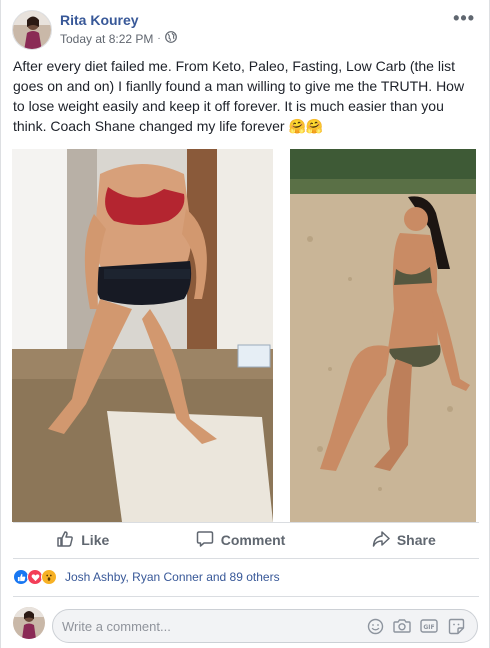 The image size is (490, 648). Describe the element at coordinates (106, 39) in the screenshot. I see `post-timestamp: Today at 8:22 PM` at that location.